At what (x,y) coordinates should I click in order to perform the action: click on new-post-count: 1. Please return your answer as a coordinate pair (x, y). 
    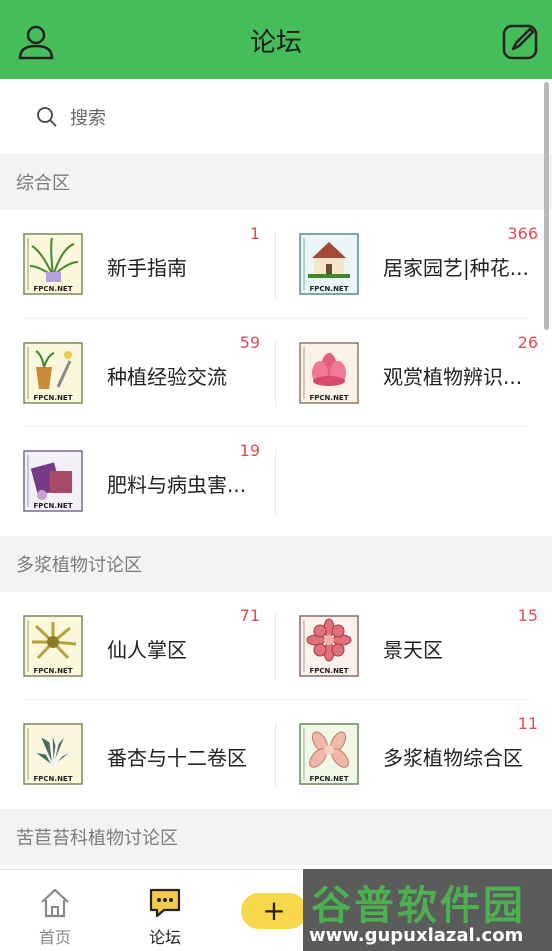
    Looking at the image, I should click on (254, 233).